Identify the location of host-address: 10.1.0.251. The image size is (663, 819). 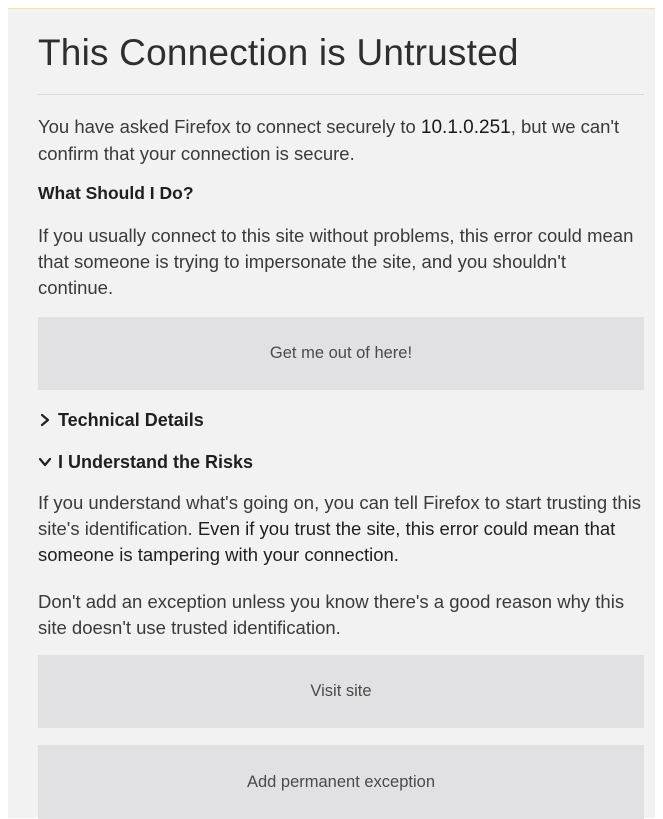
(465, 127).